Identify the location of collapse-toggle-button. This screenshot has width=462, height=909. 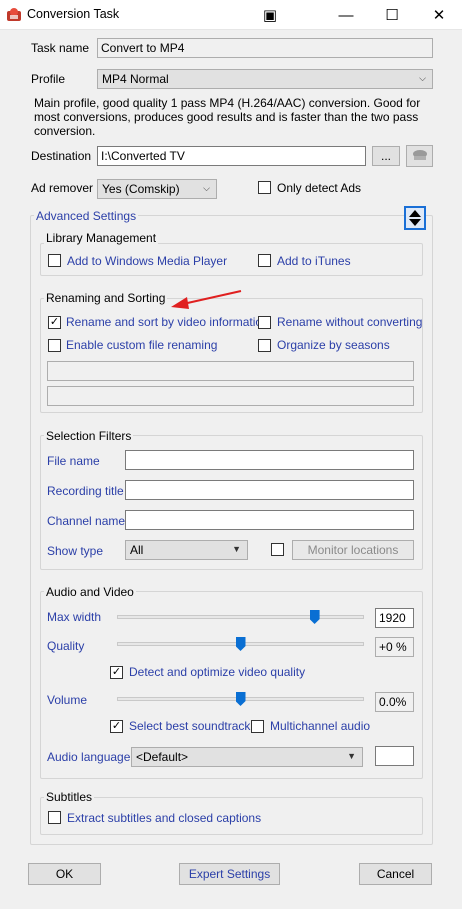
(415, 218).